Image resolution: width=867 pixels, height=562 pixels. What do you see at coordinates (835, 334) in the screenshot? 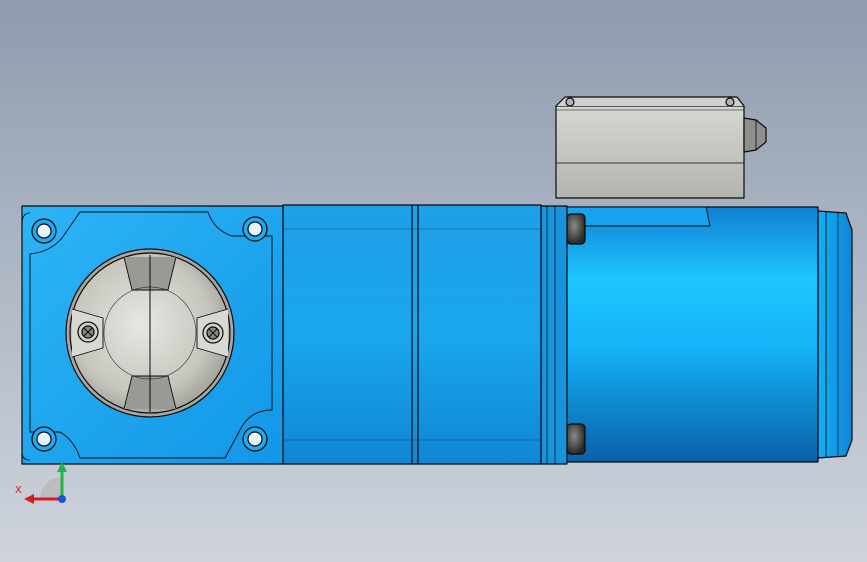
I see `motor-end-cap` at bounding box center [835, 334].